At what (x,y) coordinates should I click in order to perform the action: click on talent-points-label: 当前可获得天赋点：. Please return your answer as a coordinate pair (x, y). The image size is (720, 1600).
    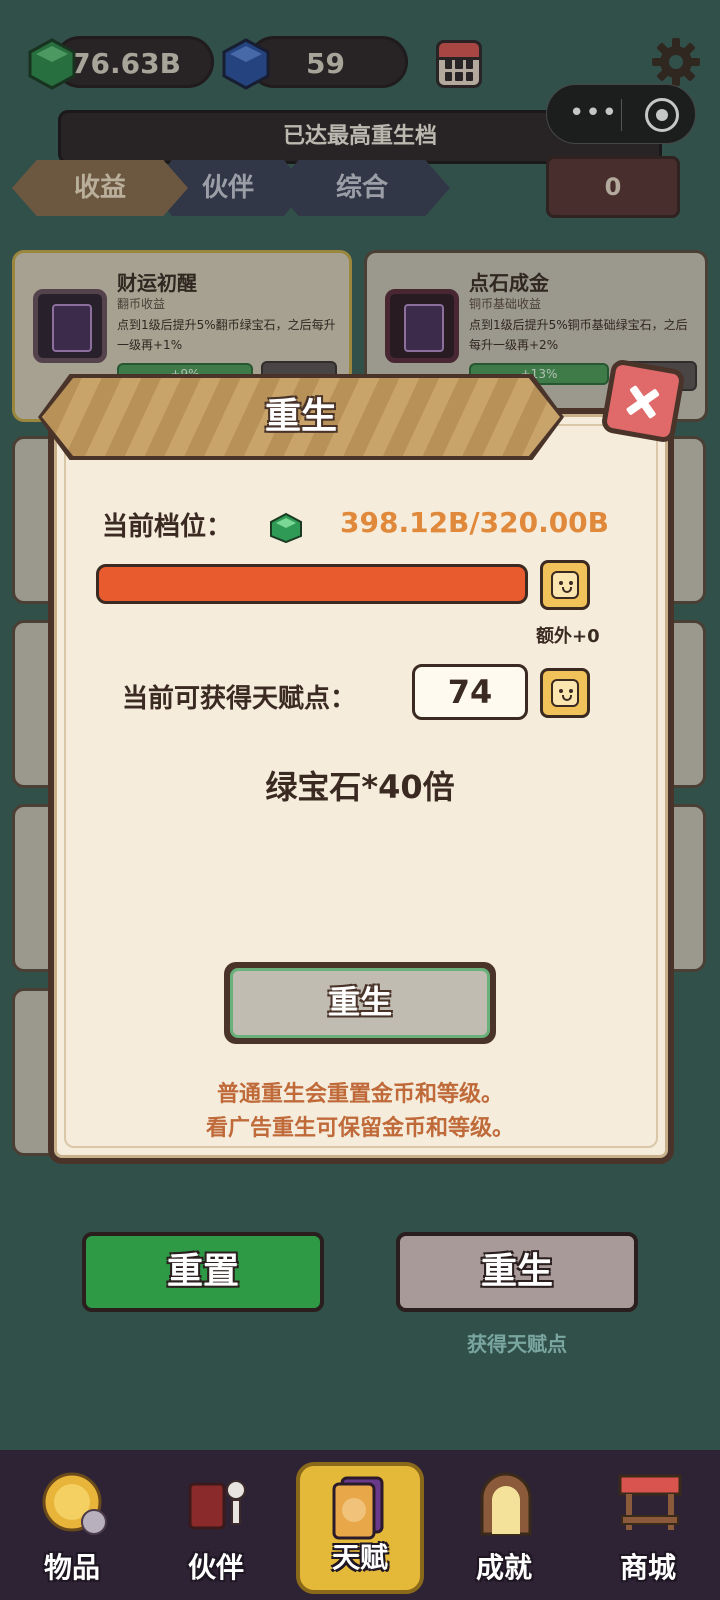
    Looking at the image, I should click on (239, 699).